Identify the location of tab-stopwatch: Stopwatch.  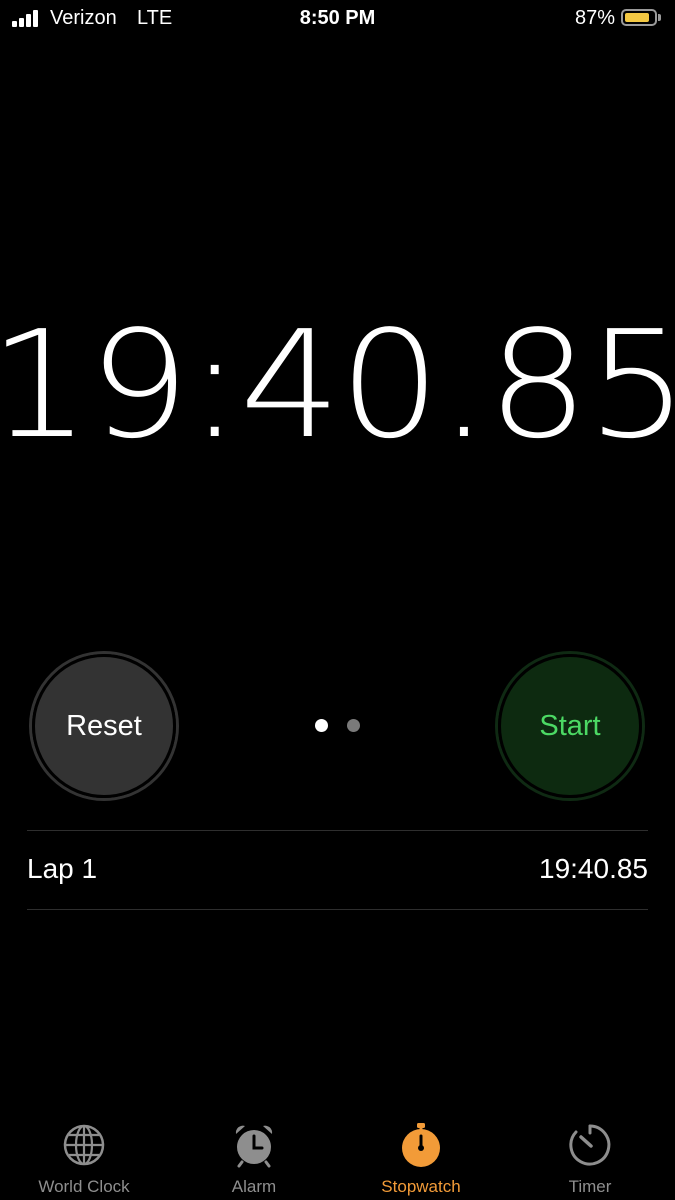
(421, 1155).